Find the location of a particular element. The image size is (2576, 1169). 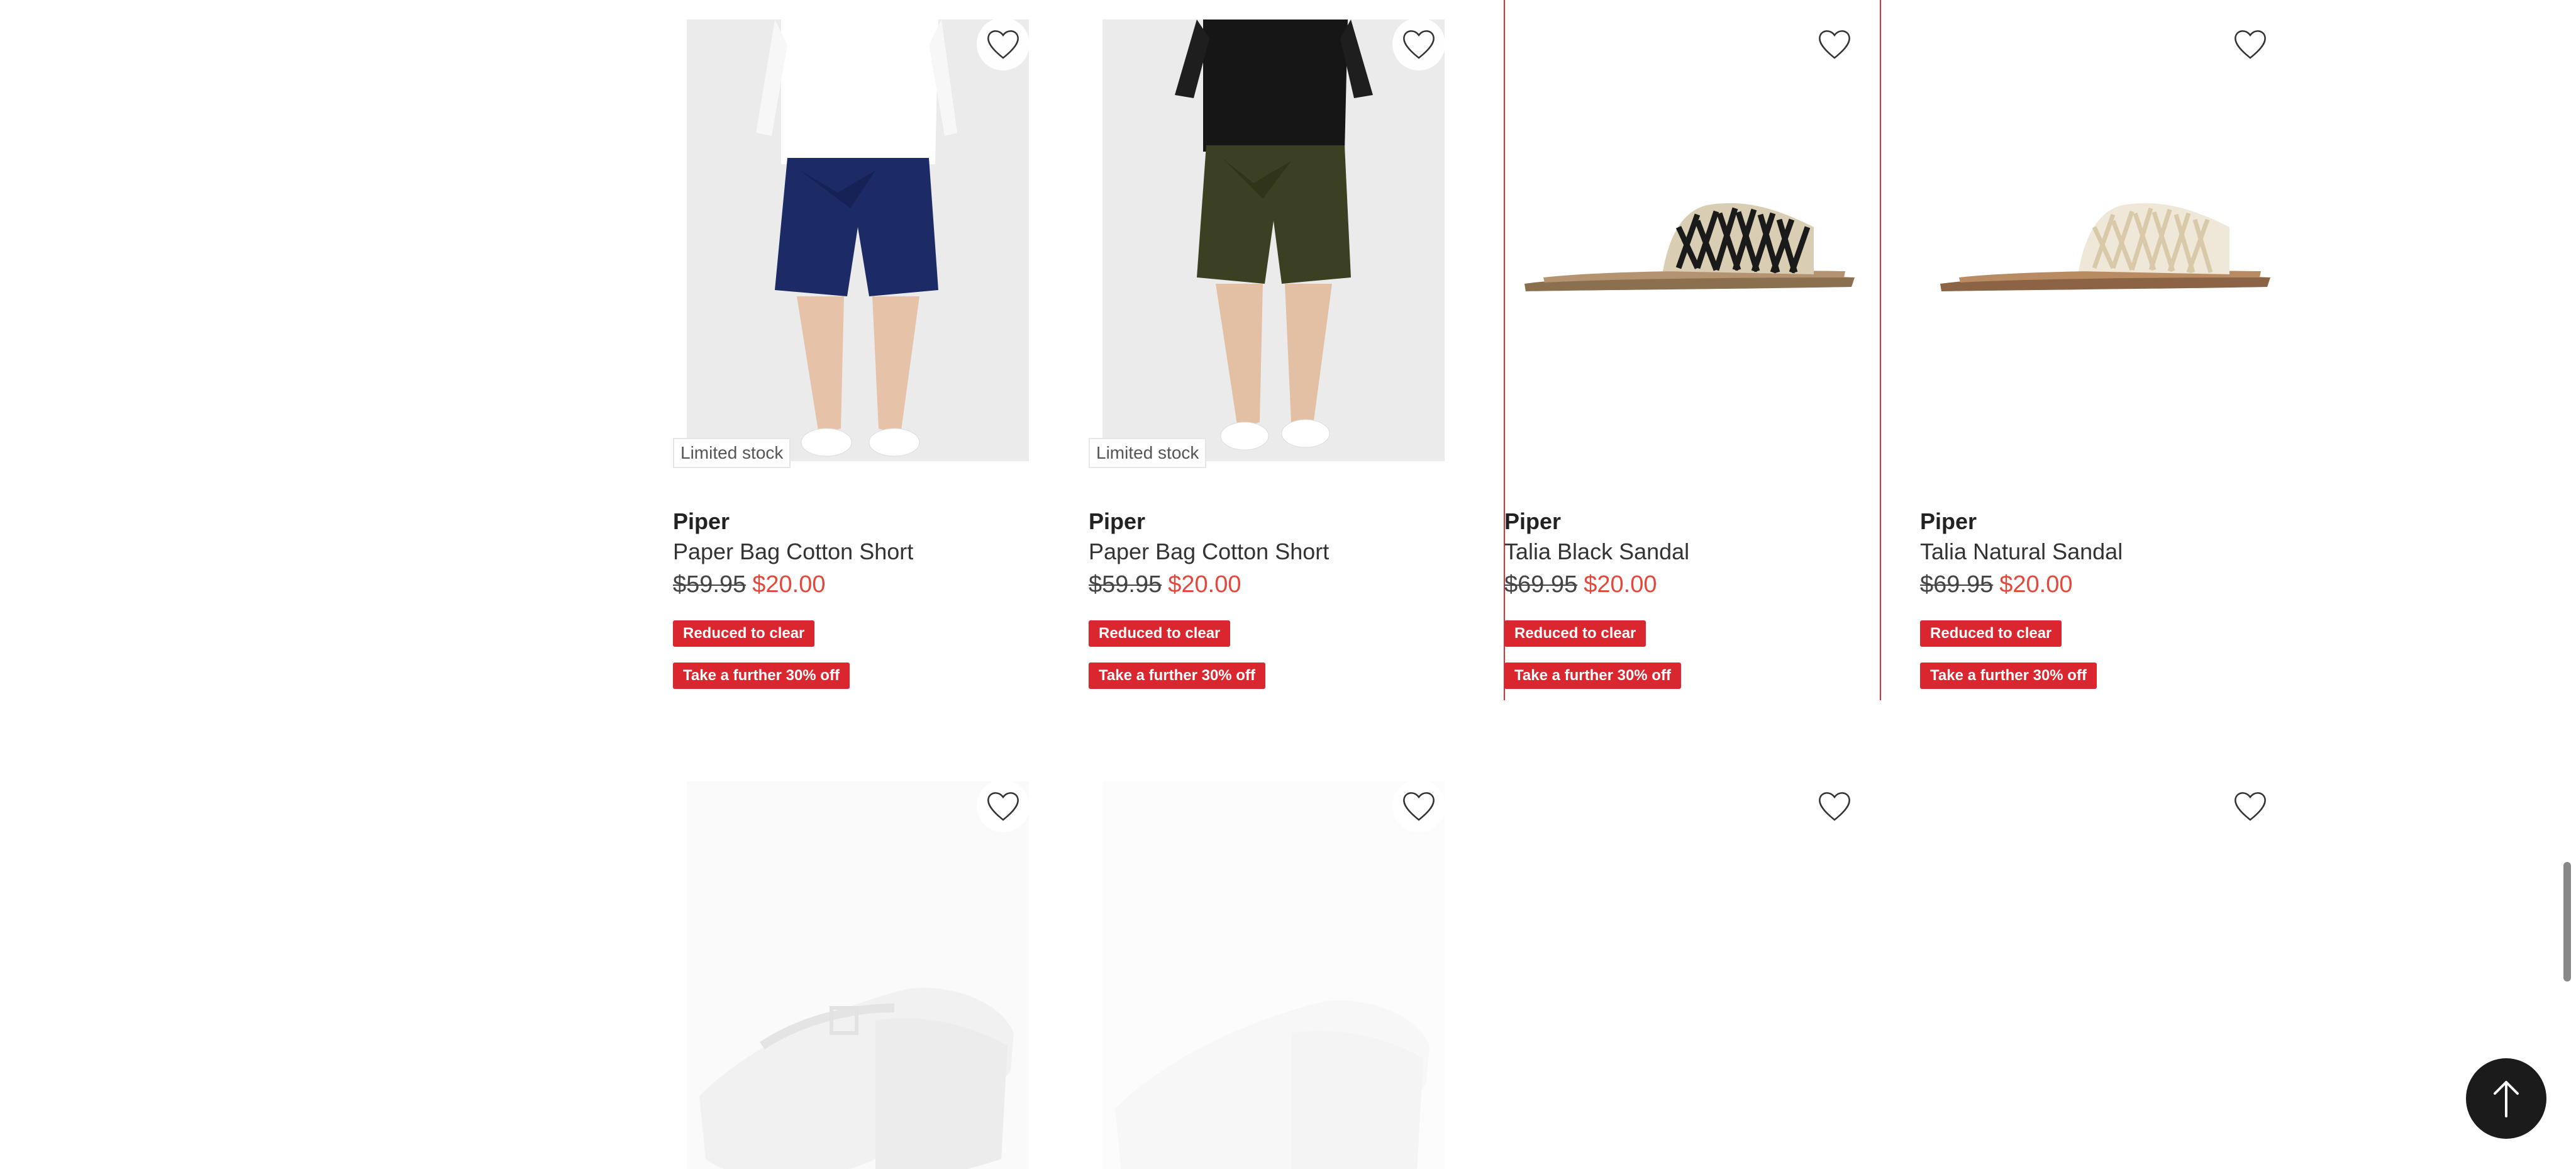

product-name: Talia Black Sandal is located at coordinates (1596, 552).